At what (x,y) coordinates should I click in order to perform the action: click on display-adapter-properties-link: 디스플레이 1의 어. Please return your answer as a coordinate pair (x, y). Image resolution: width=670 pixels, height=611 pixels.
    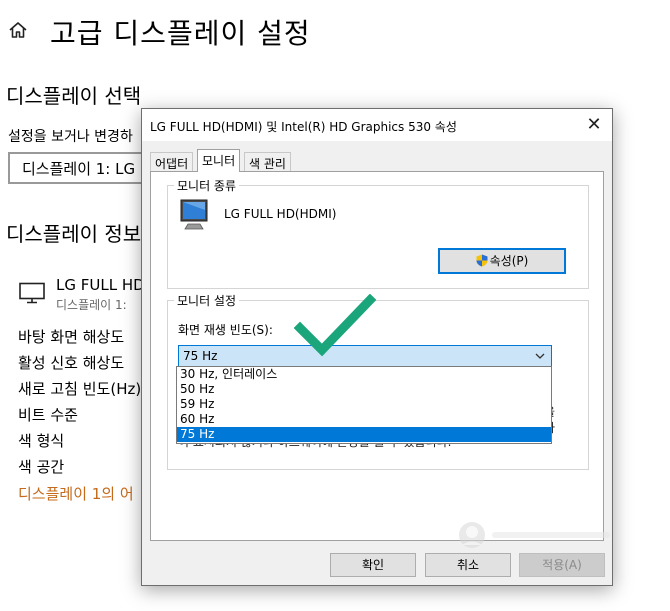
    Looking at the image, I should click on (76, 493).